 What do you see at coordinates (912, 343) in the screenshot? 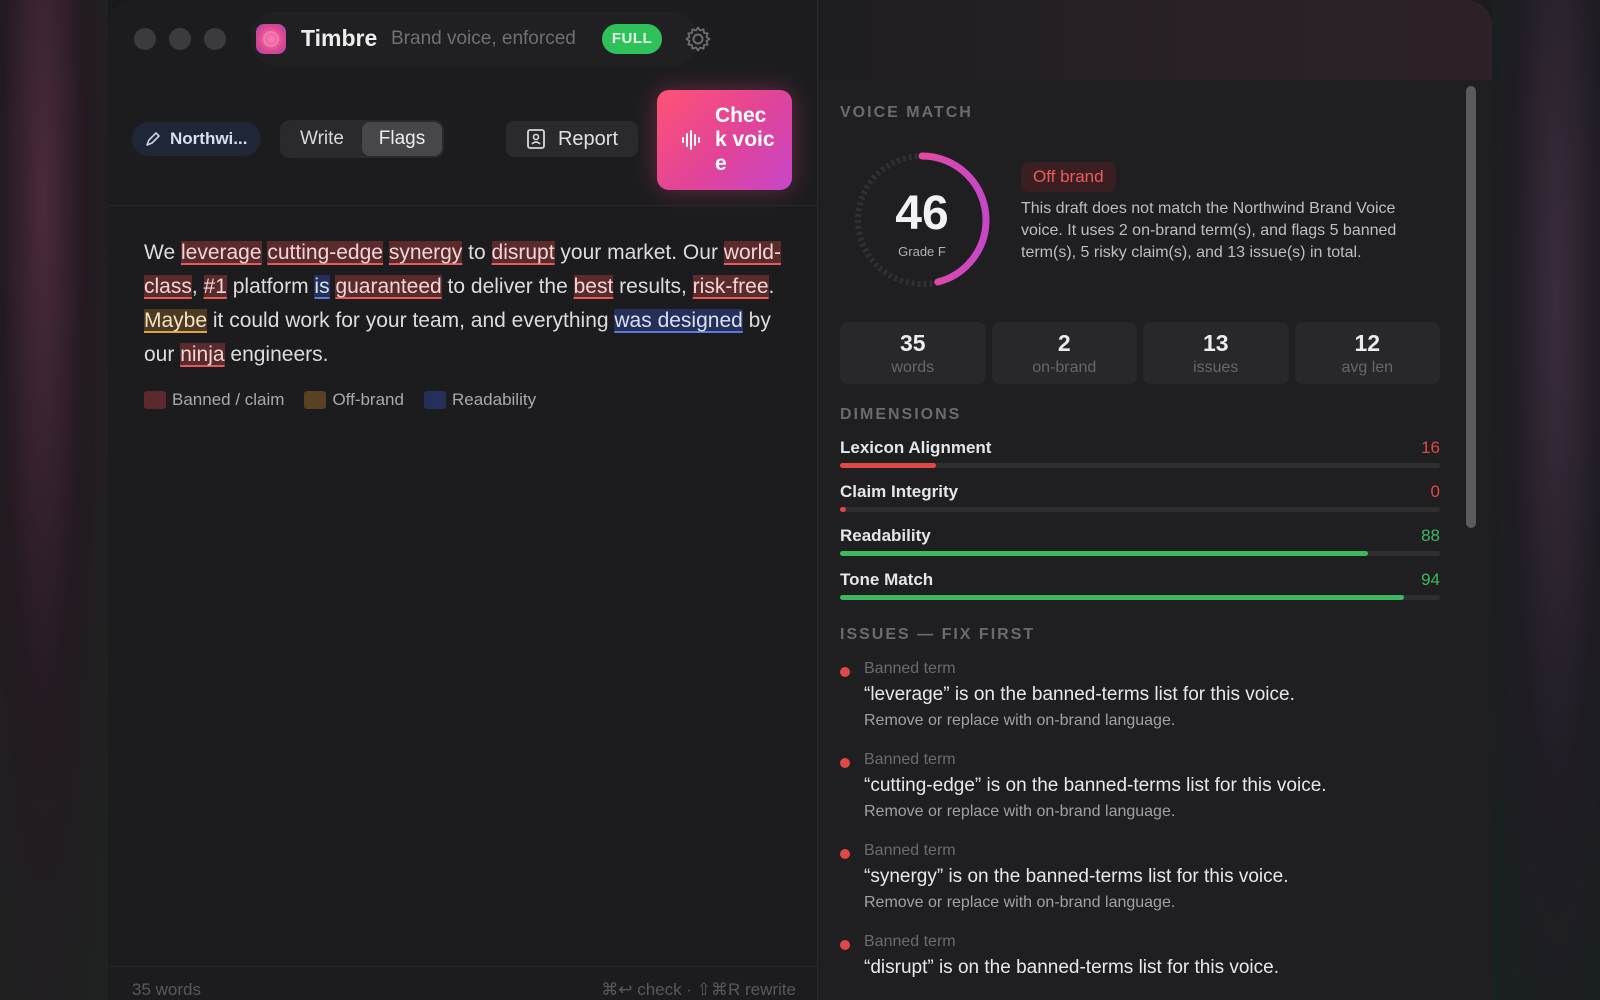
I see `stat-value: 35` at bounding box center [912, 343].